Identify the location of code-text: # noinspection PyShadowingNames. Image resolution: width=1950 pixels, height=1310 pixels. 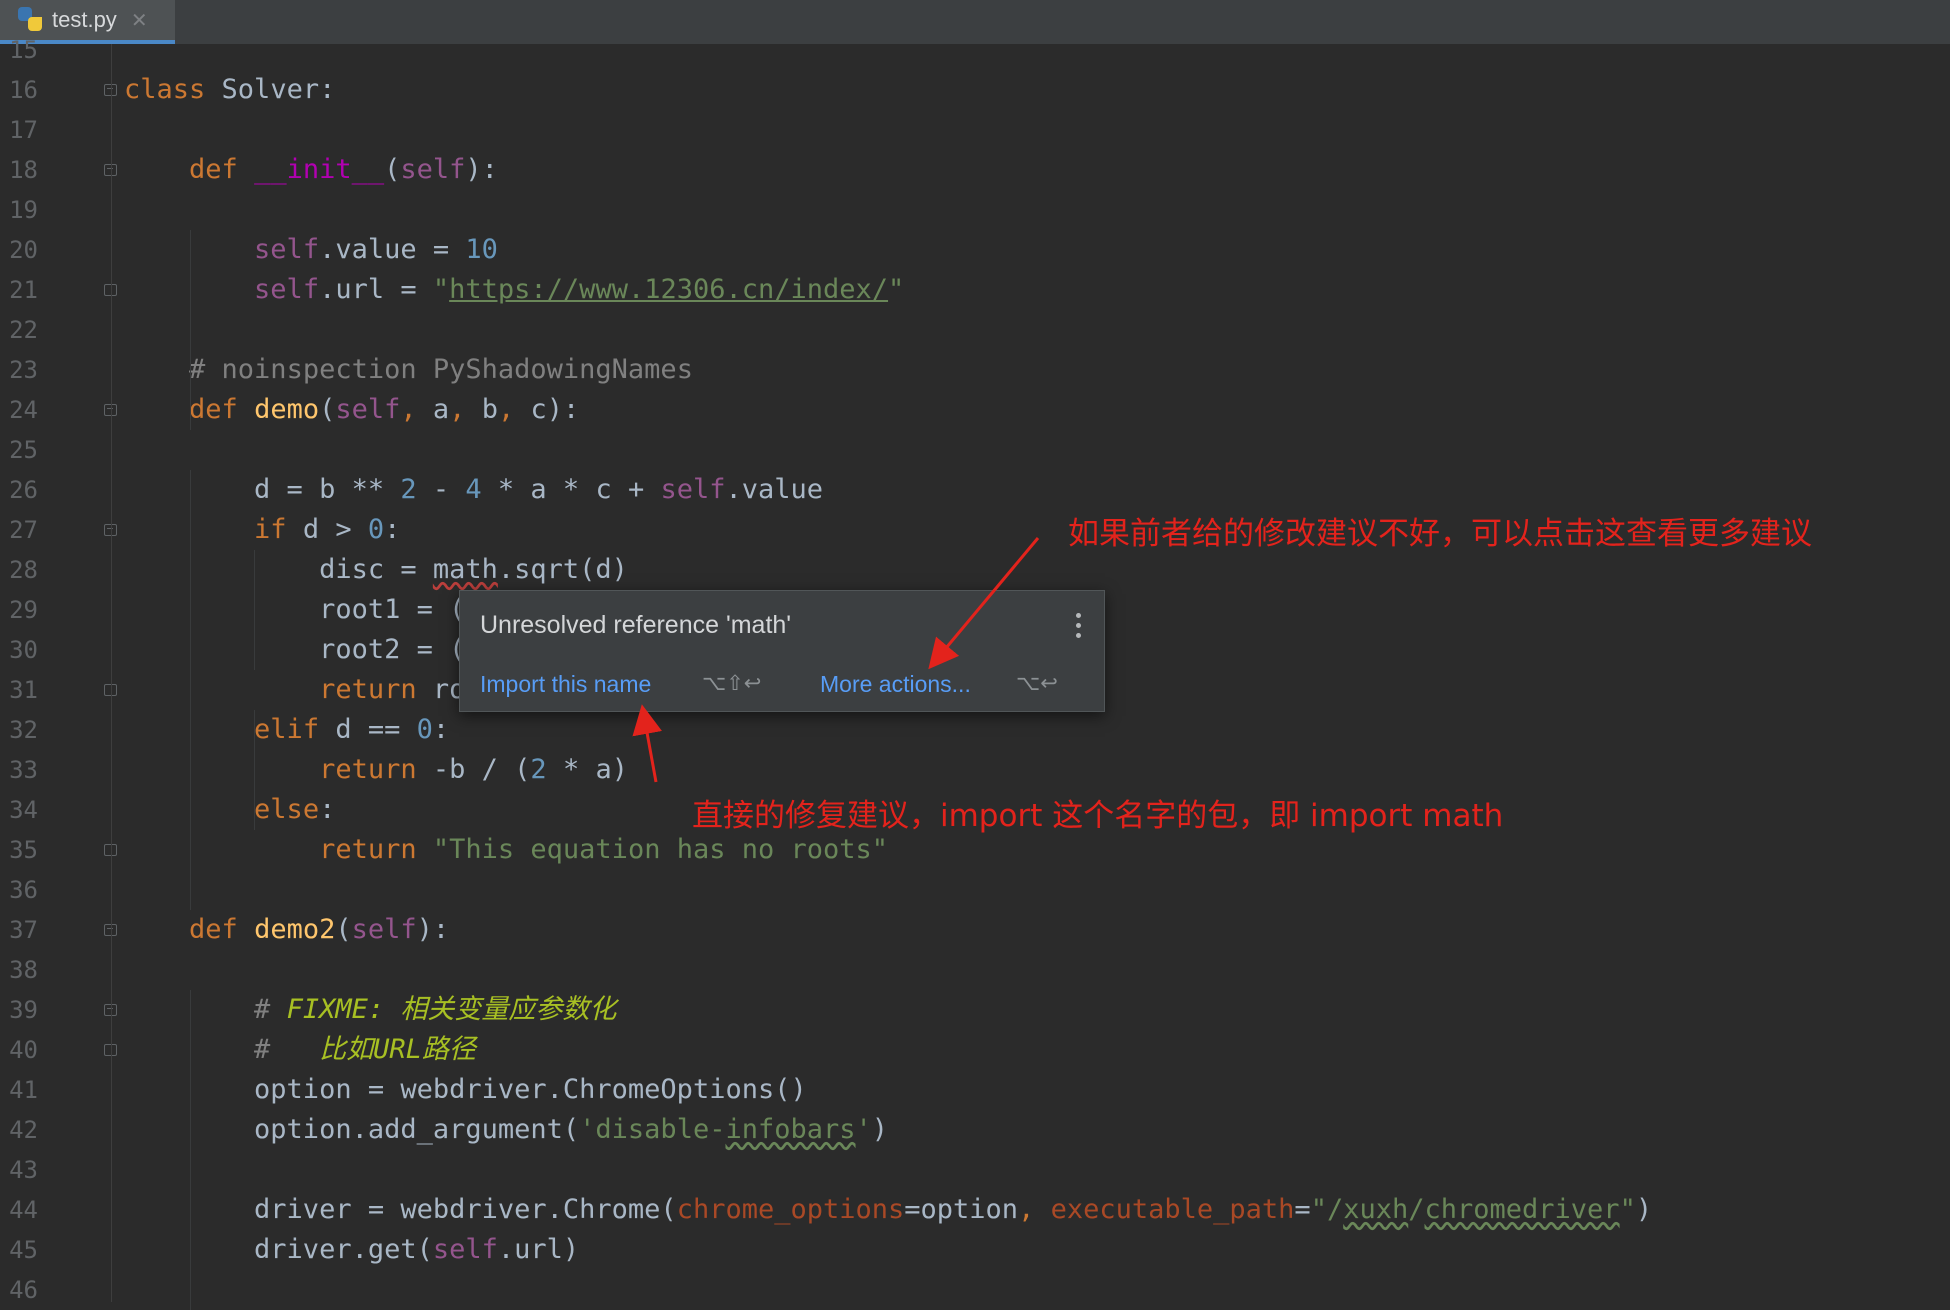
(441, 369).